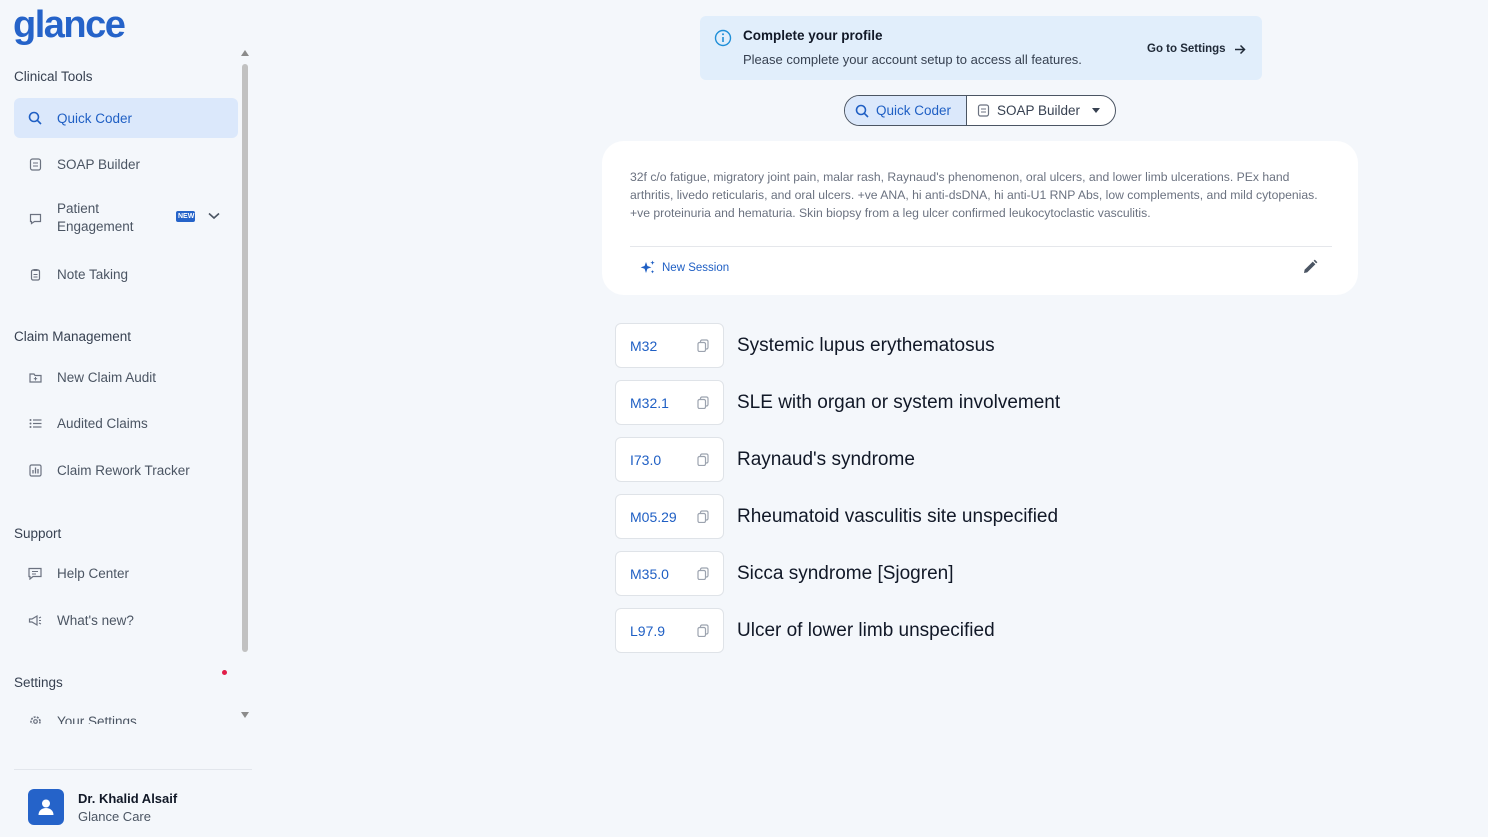 This screenshot has width=1488, height=837. What do you see at coordinates (53, 76) in the screenshot?
I see `section-title-clinical-tools: Clinical Tools` at bounding box center [53, 76].